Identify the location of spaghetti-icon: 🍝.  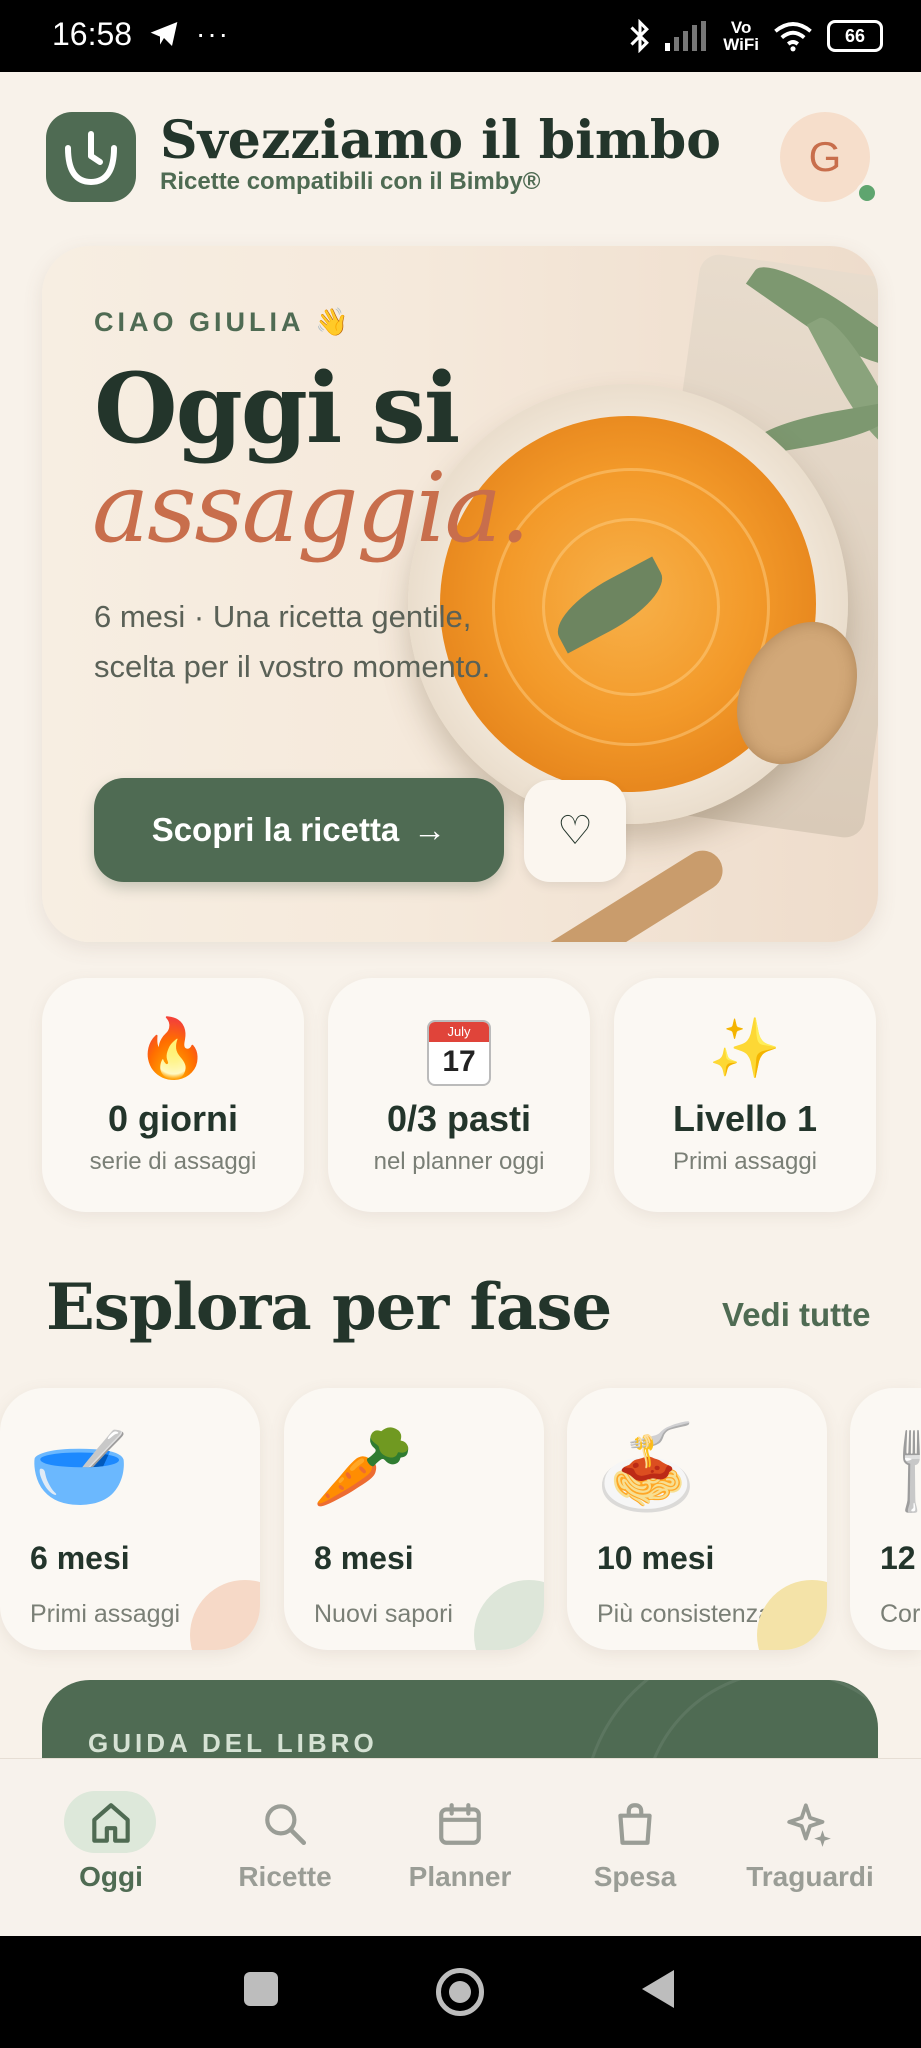
(646, 1467).